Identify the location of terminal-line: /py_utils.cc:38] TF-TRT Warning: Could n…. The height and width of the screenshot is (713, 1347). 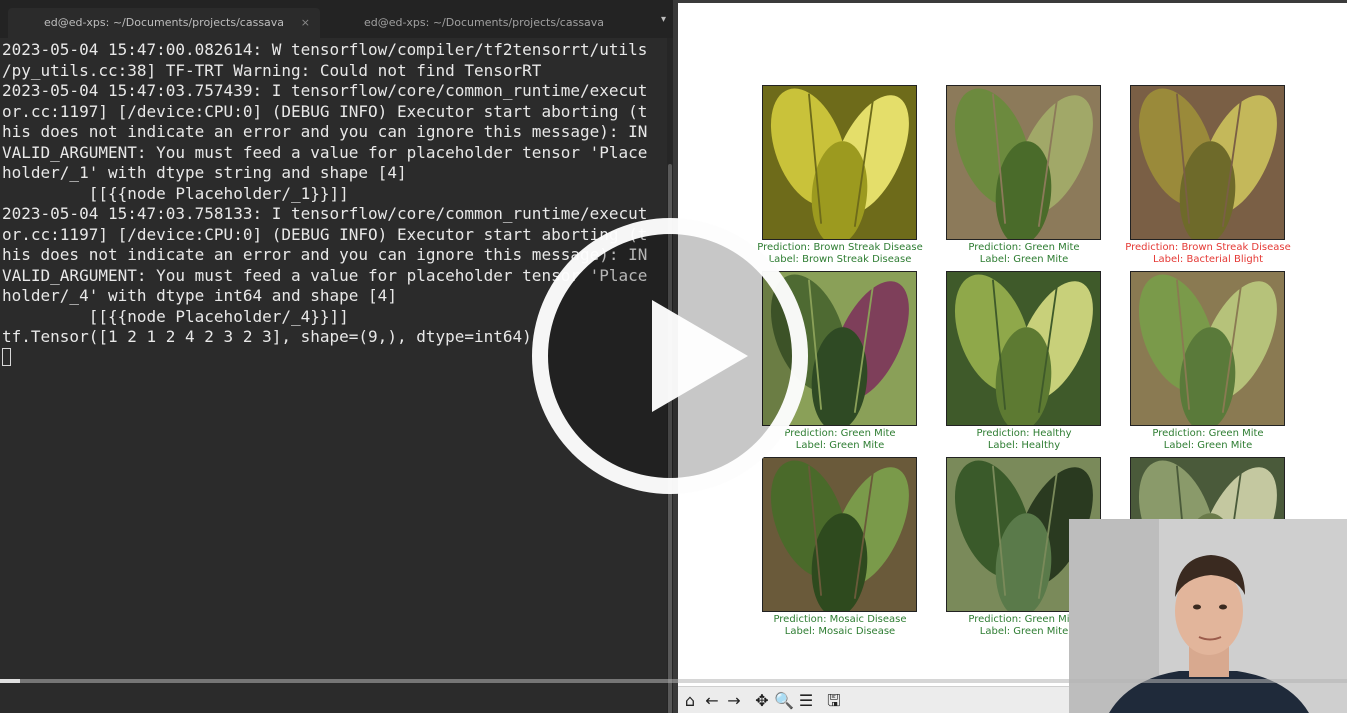
(272, 70).